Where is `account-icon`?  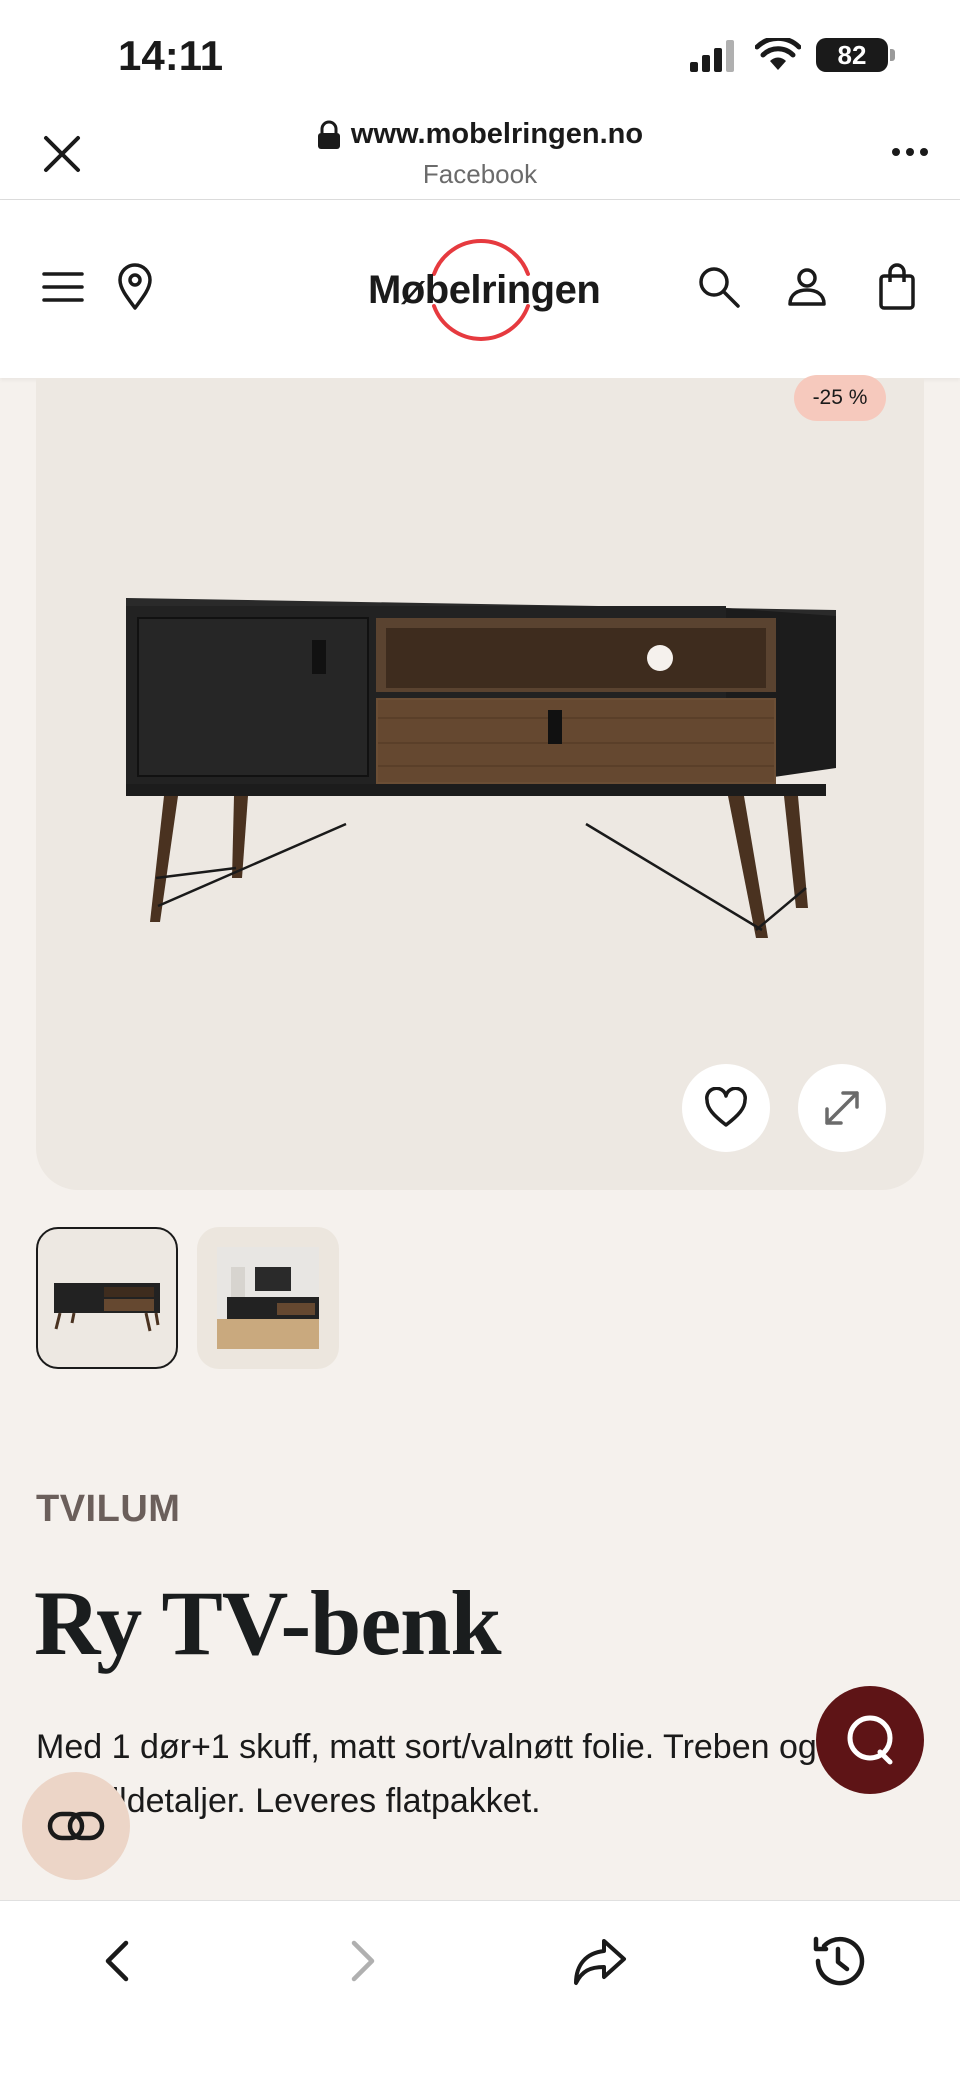
account-icon is located at coordinates (807, 287).